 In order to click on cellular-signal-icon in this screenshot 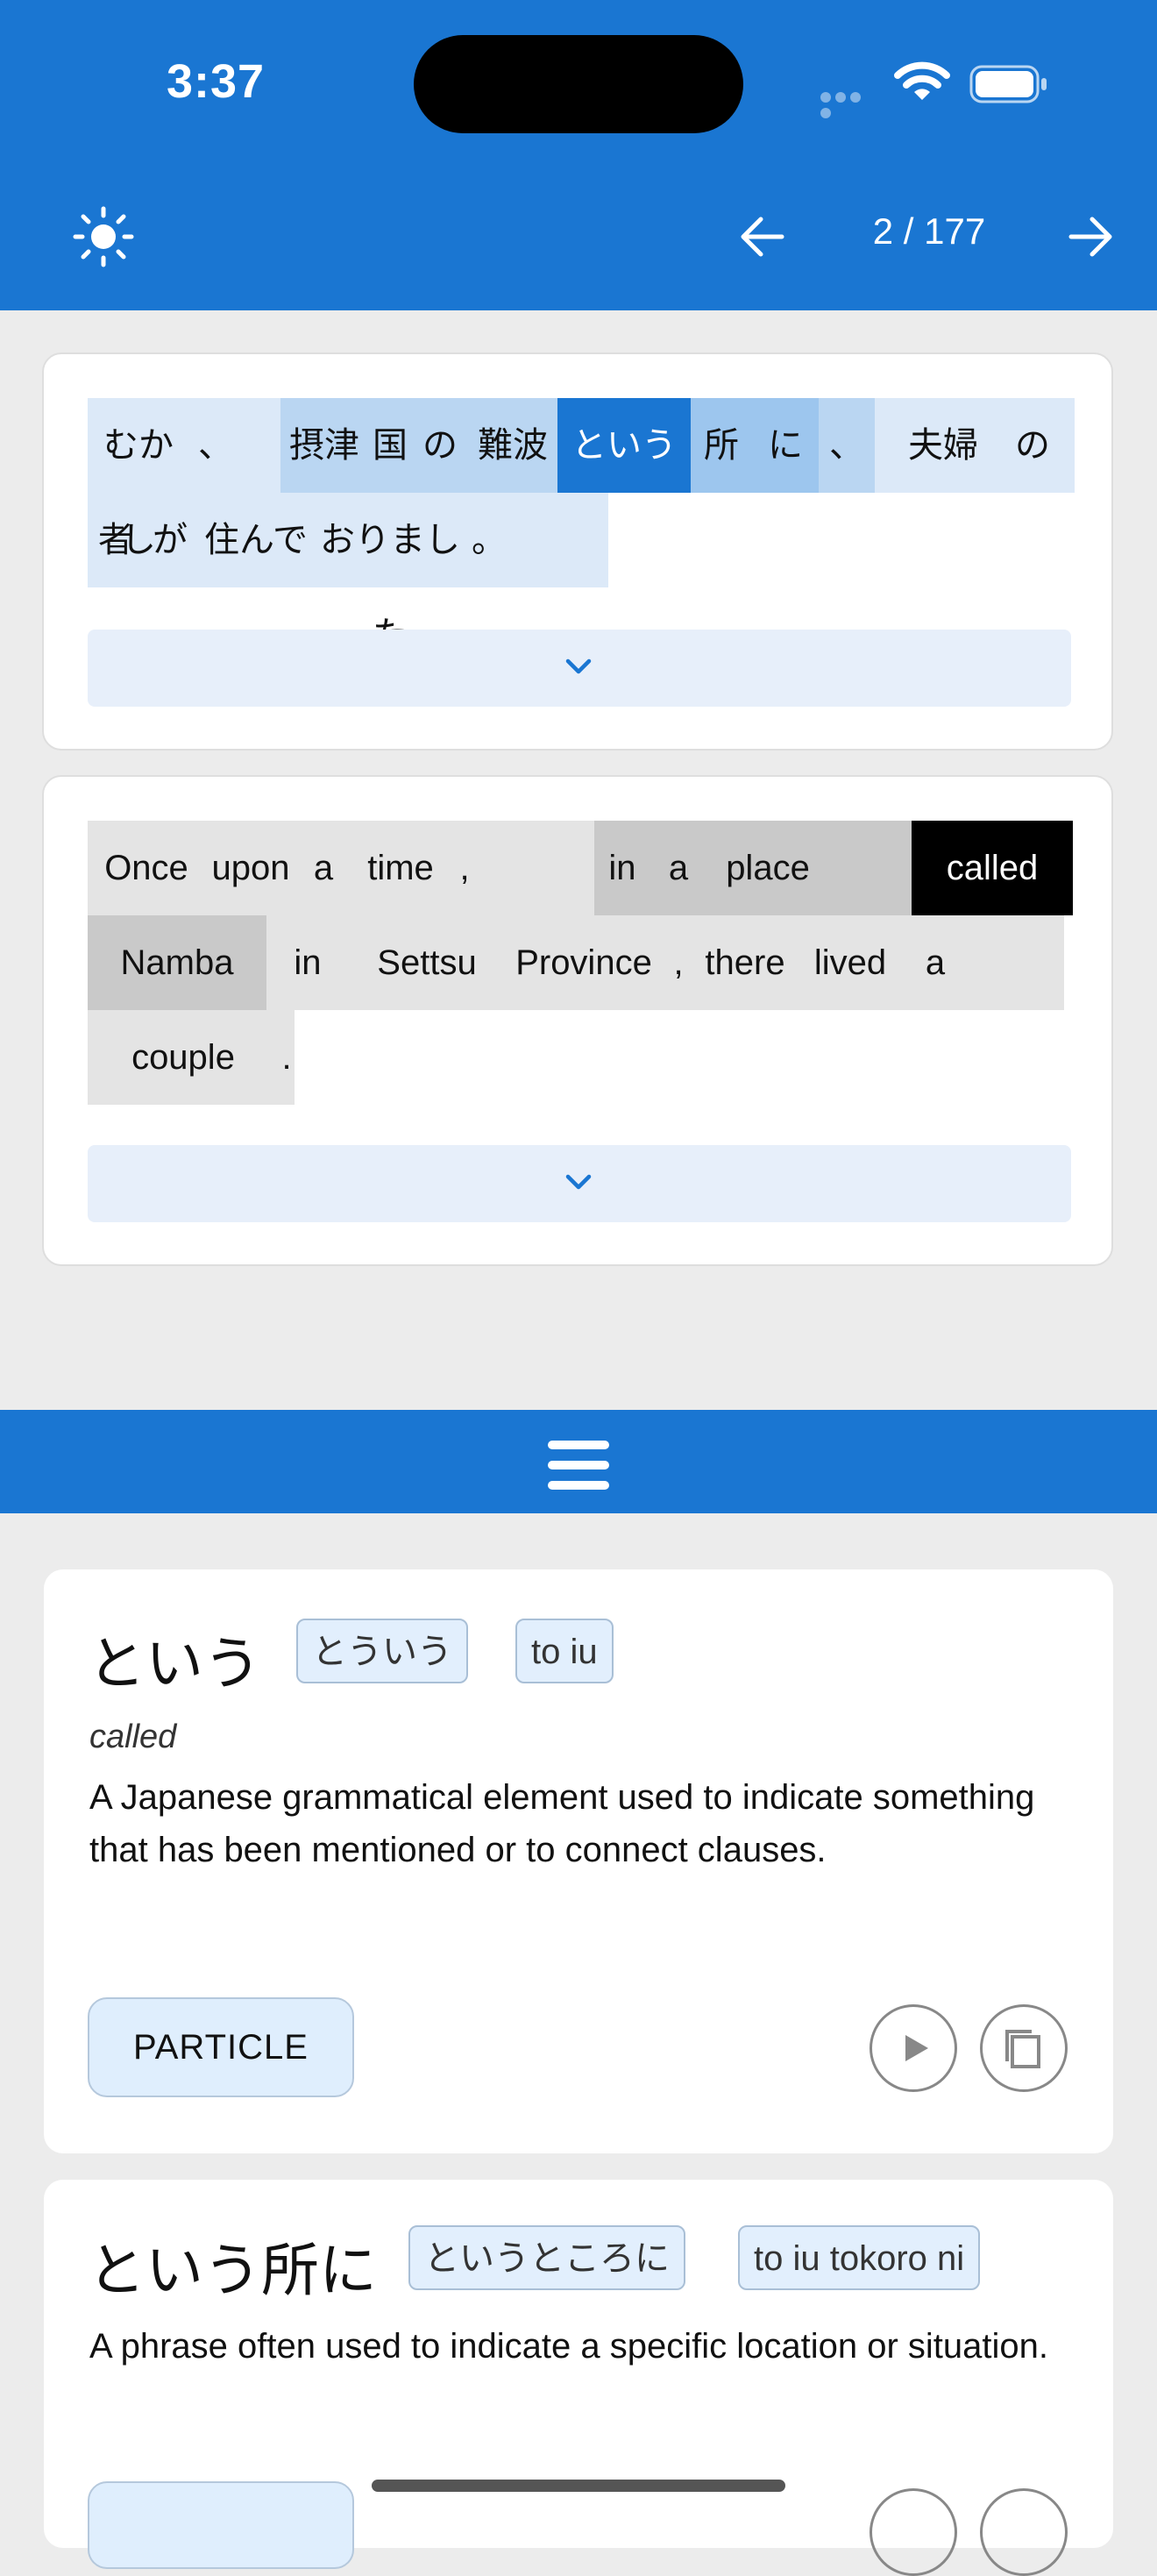, I will do `click(849, 104)`.